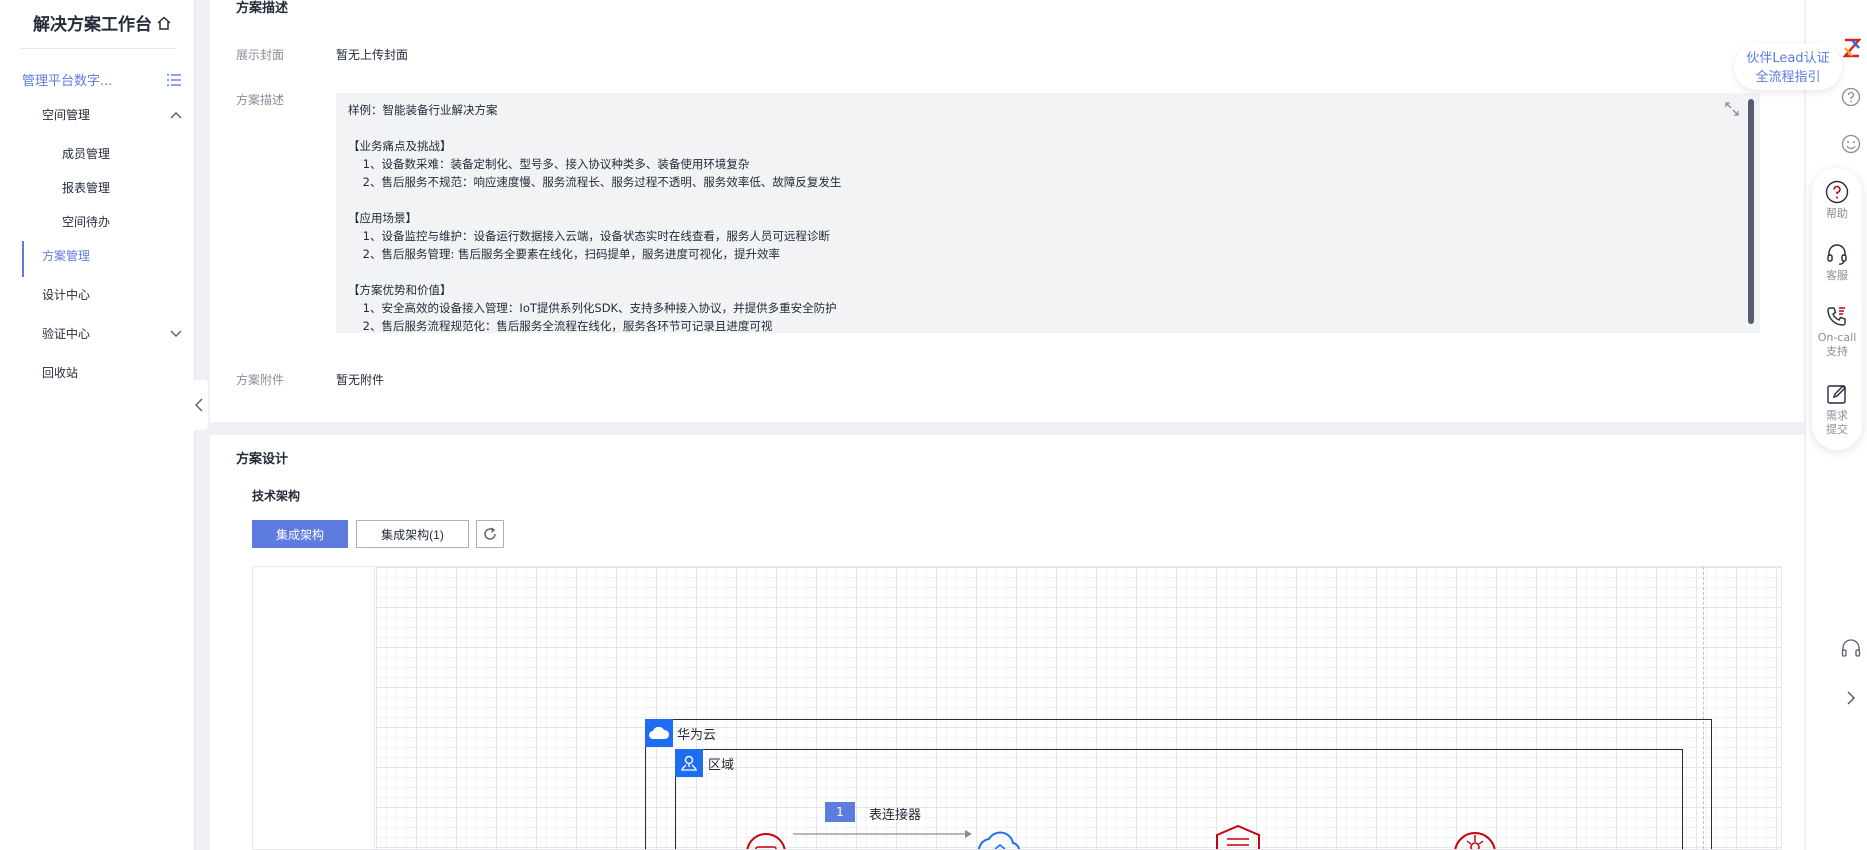 This screenshot has width=1867, height=850. Describe the element at coordinates (697, 735) in the screenshot. I see `cloud-label: 华为云` at that location.